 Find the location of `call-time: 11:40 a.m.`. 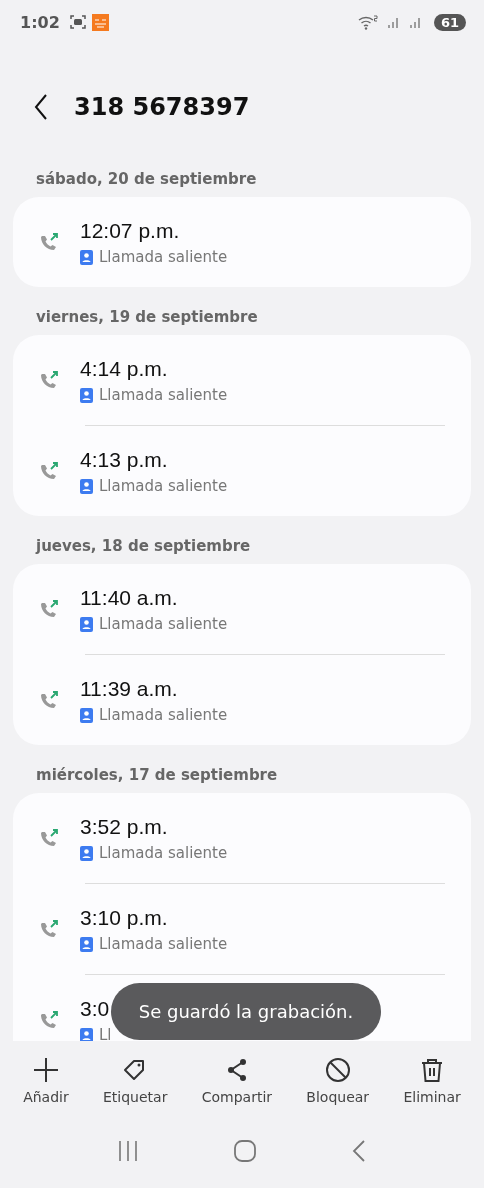

call-time: 11:40 a.m. is located at coordinates (129, 597).